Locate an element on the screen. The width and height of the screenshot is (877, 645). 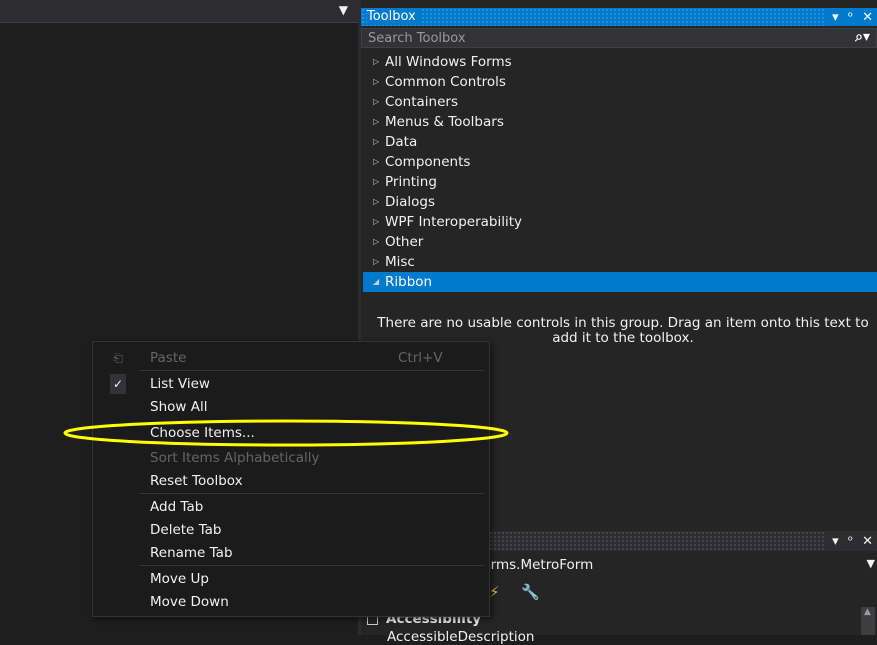
toolbox-group-label: Dialogs is located at coordinates (410, 202).